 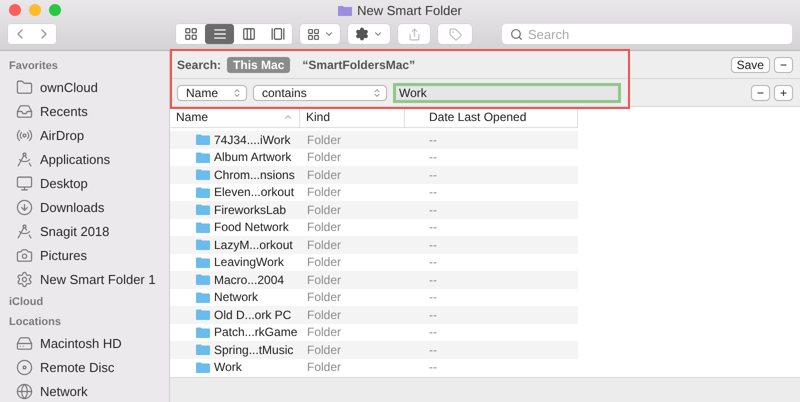 I want to click on table-cell: LazyM...orkout, so click(x=235, y=245).